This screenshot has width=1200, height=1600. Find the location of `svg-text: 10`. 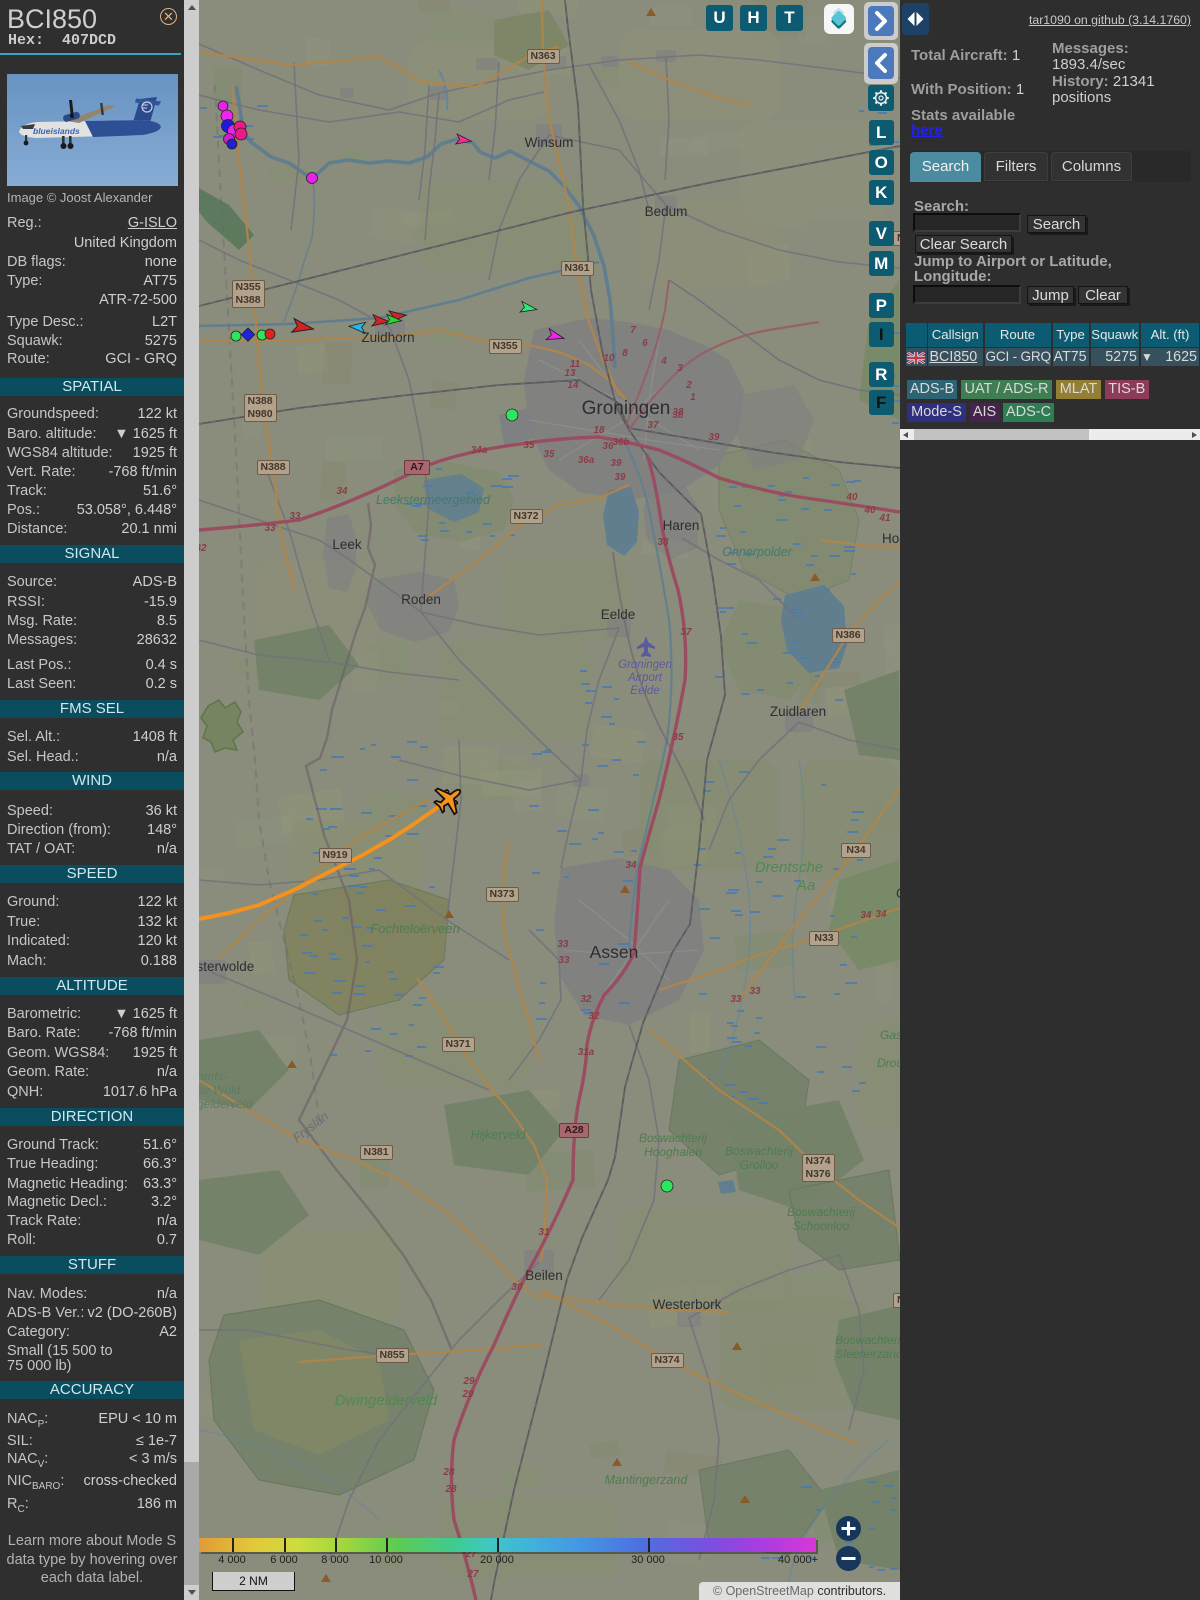

svg-text: 10 is located at coordinates (609, 358).